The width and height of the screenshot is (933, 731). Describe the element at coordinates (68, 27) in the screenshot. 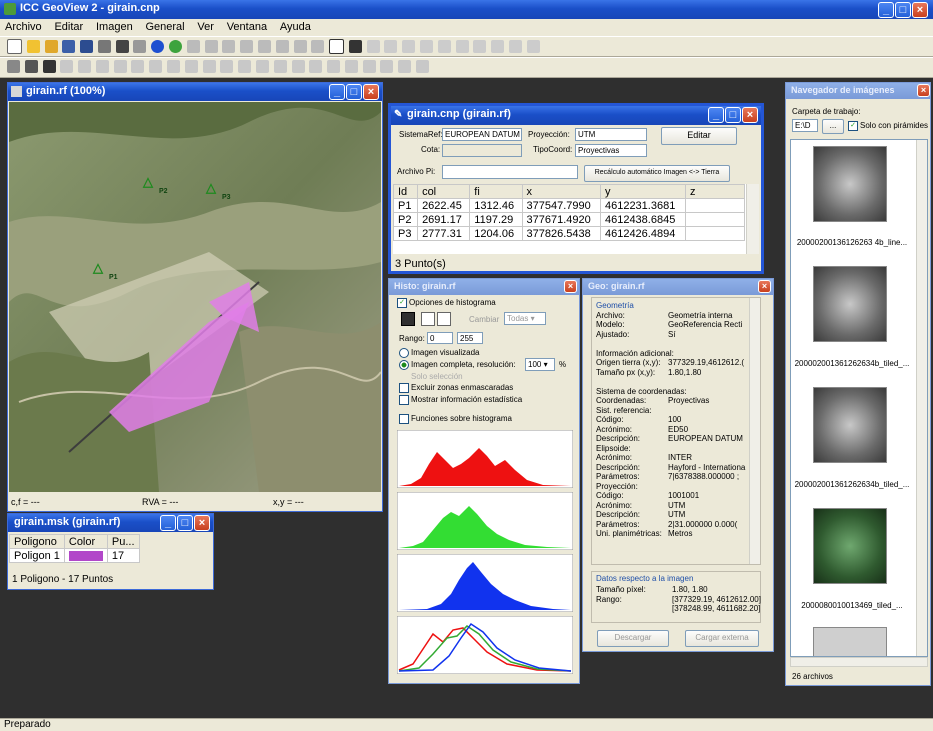

I see `menu-editar: Editar` at that location.